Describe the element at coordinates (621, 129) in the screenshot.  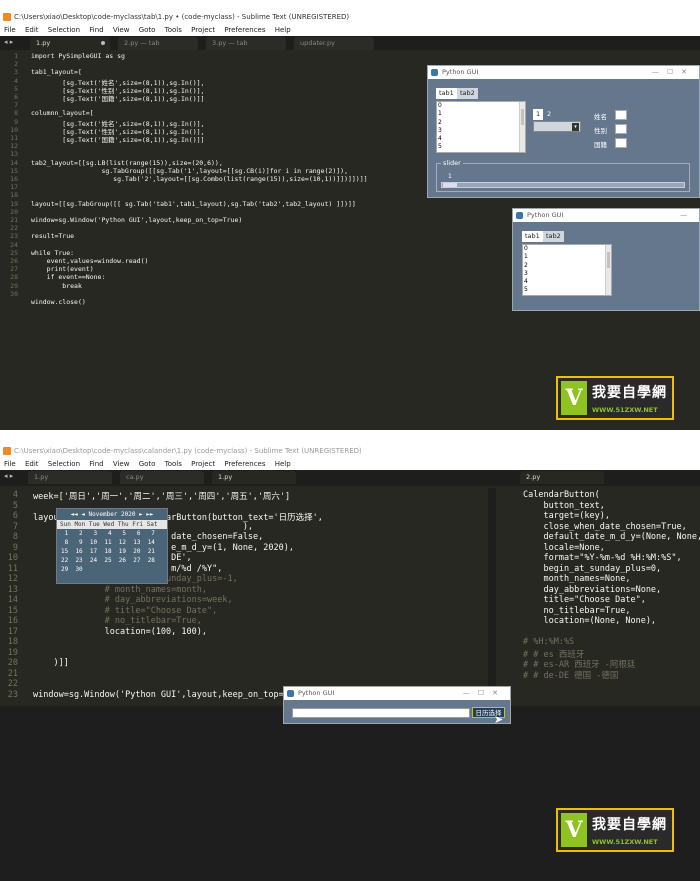
I see `gender-input` at that location.